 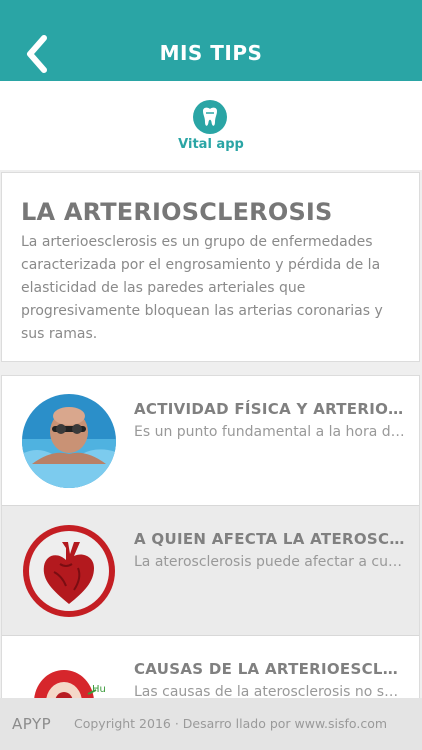 I want to click on svg-text: Hu, so click(x=99, y=689).